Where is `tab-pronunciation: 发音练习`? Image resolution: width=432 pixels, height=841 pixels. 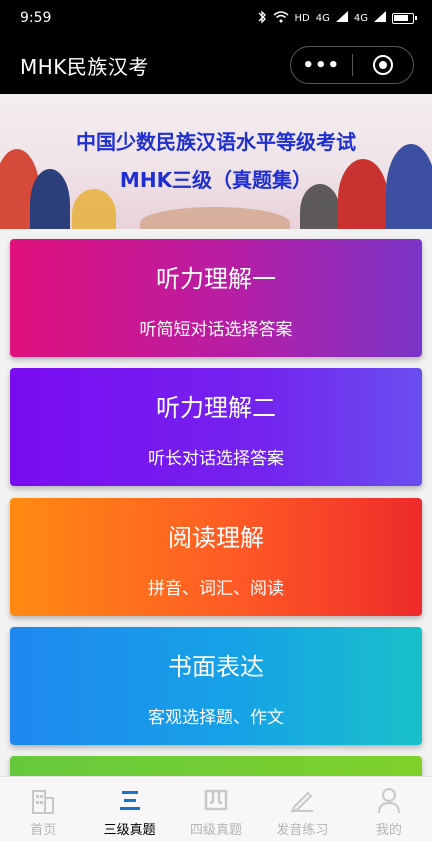 tab-pronunciation: 发音练习 is located at coordinates (302, 809).